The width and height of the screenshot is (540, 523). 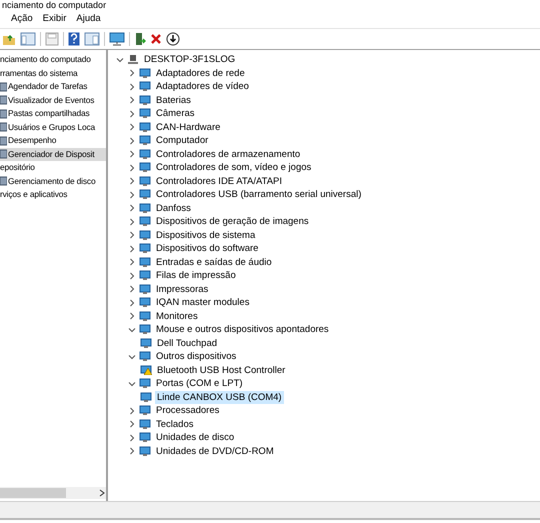 What do you see at coordinates (28, 39) in the screenshot?
I see `console-tree-icon` at bounding box center [28, 39].